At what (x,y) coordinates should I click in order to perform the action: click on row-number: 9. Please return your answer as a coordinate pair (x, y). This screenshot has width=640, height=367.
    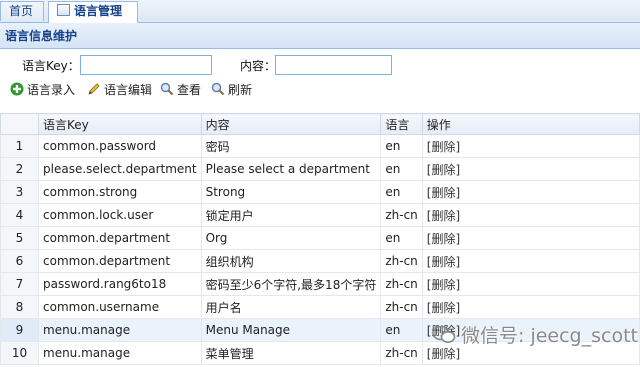
    Looking at the image, I should click on (19, 330).